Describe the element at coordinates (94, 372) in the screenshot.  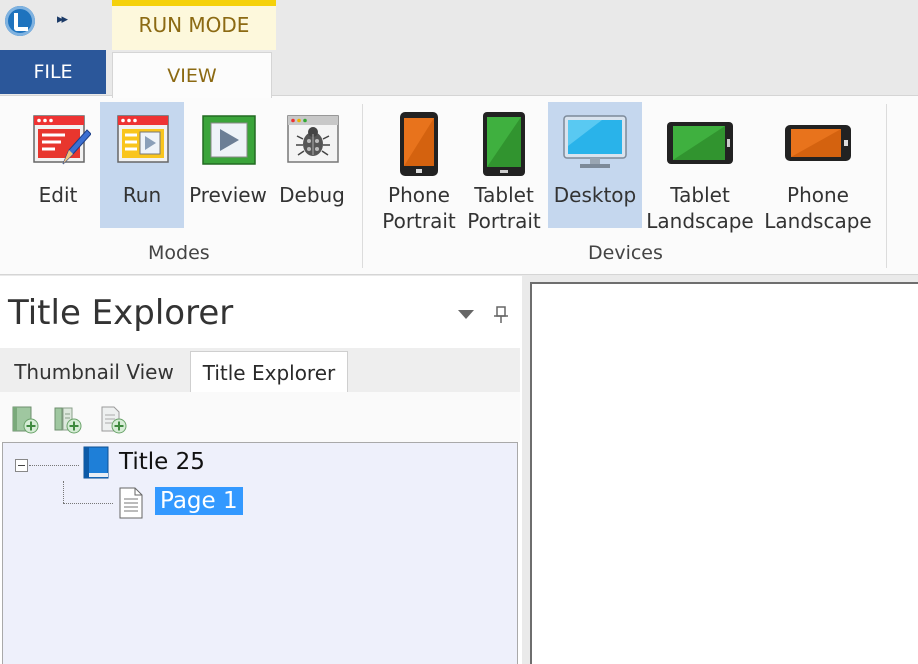
I see `tab-thumbnail-view: Thumbnail View` at that location.